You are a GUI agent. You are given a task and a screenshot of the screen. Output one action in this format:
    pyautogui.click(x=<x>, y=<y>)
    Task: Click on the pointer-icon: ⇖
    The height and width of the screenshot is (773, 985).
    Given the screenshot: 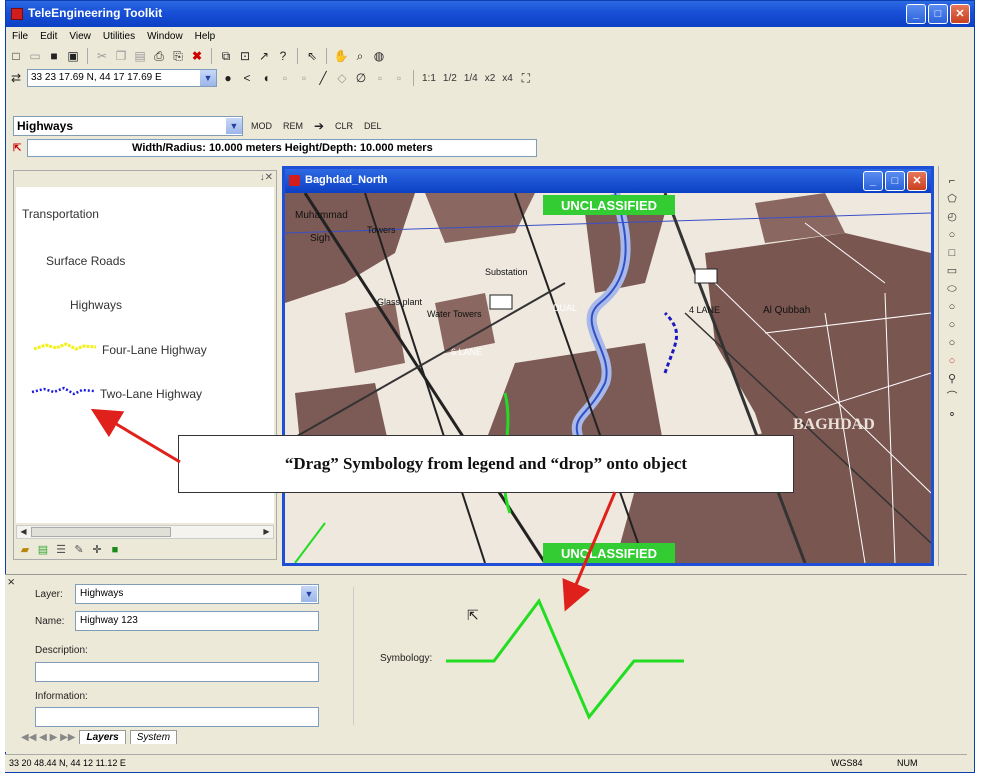 What is the action you would take?
    pyautogui.click(x=312, y=56)
    